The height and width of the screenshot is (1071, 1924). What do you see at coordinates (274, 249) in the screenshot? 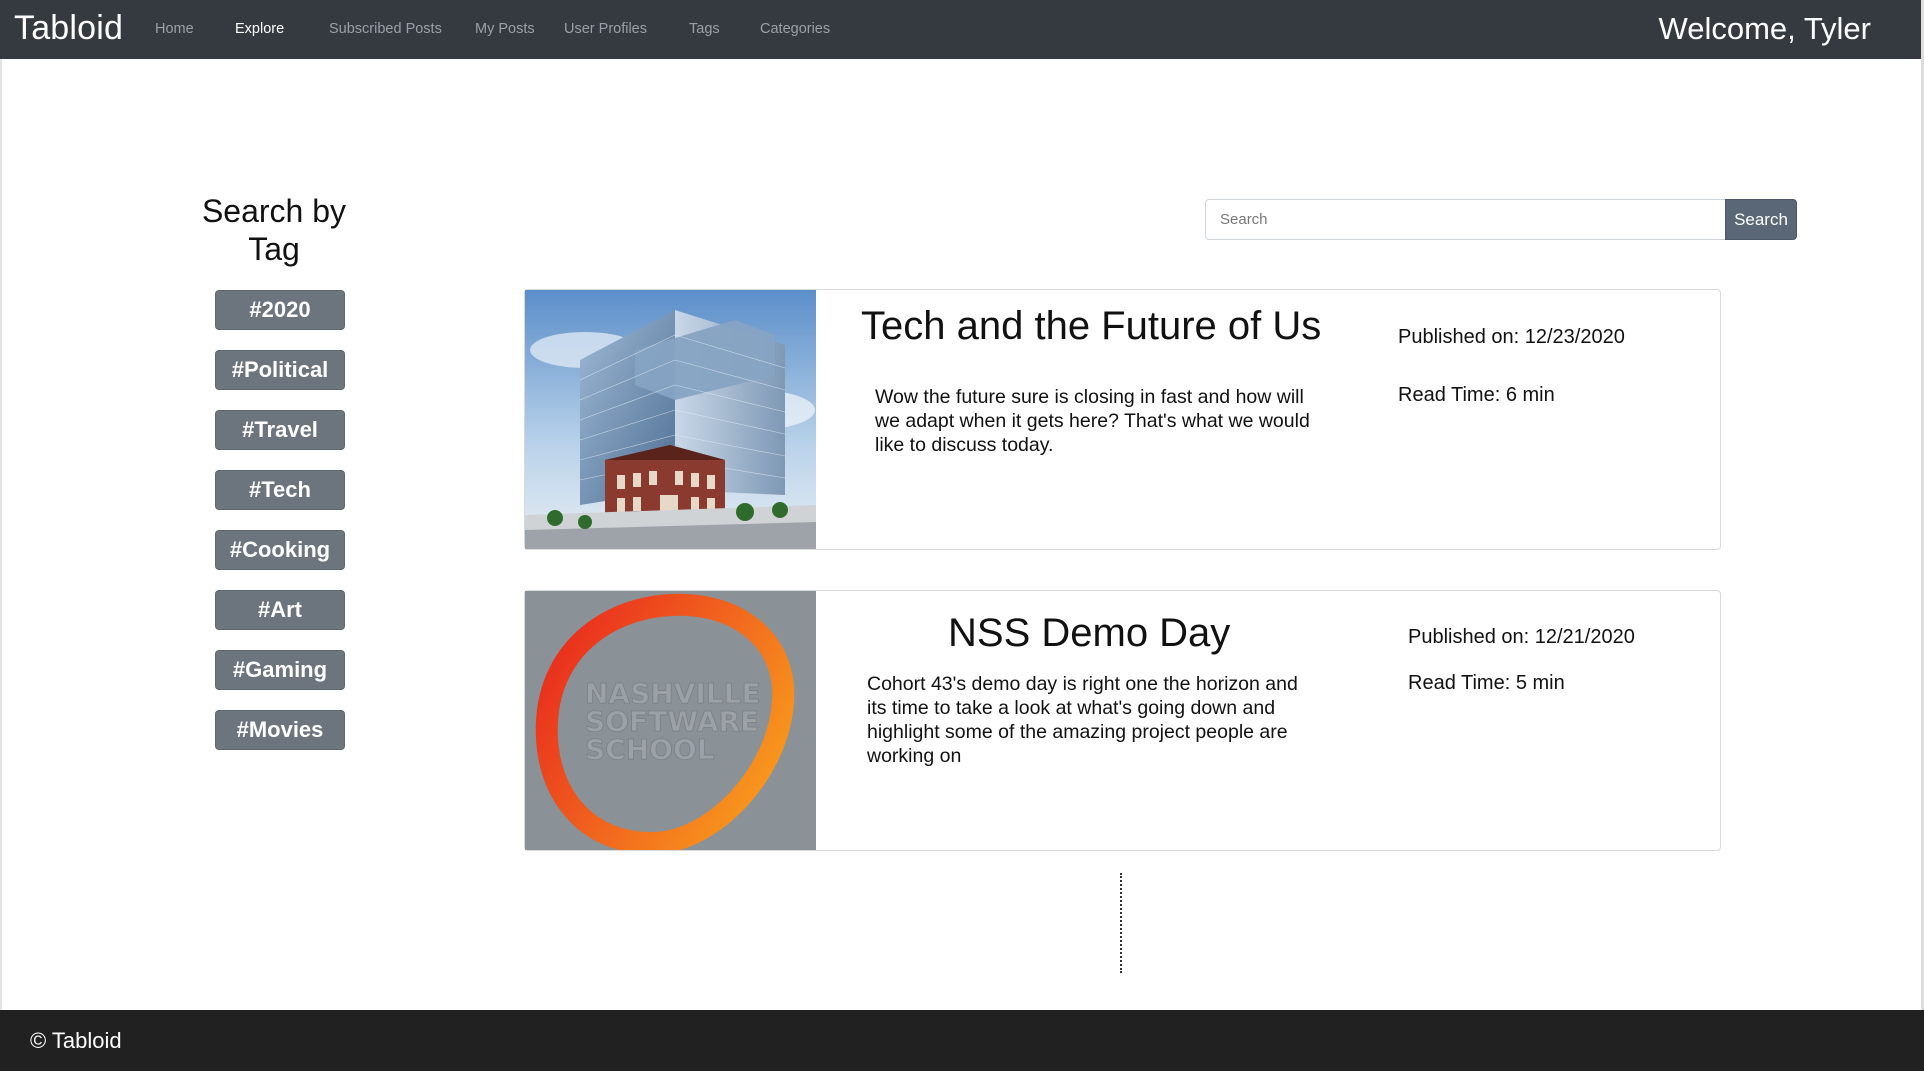
I see `search-by-tag-heading-line2: Tag` at bounding box center [274, 249].